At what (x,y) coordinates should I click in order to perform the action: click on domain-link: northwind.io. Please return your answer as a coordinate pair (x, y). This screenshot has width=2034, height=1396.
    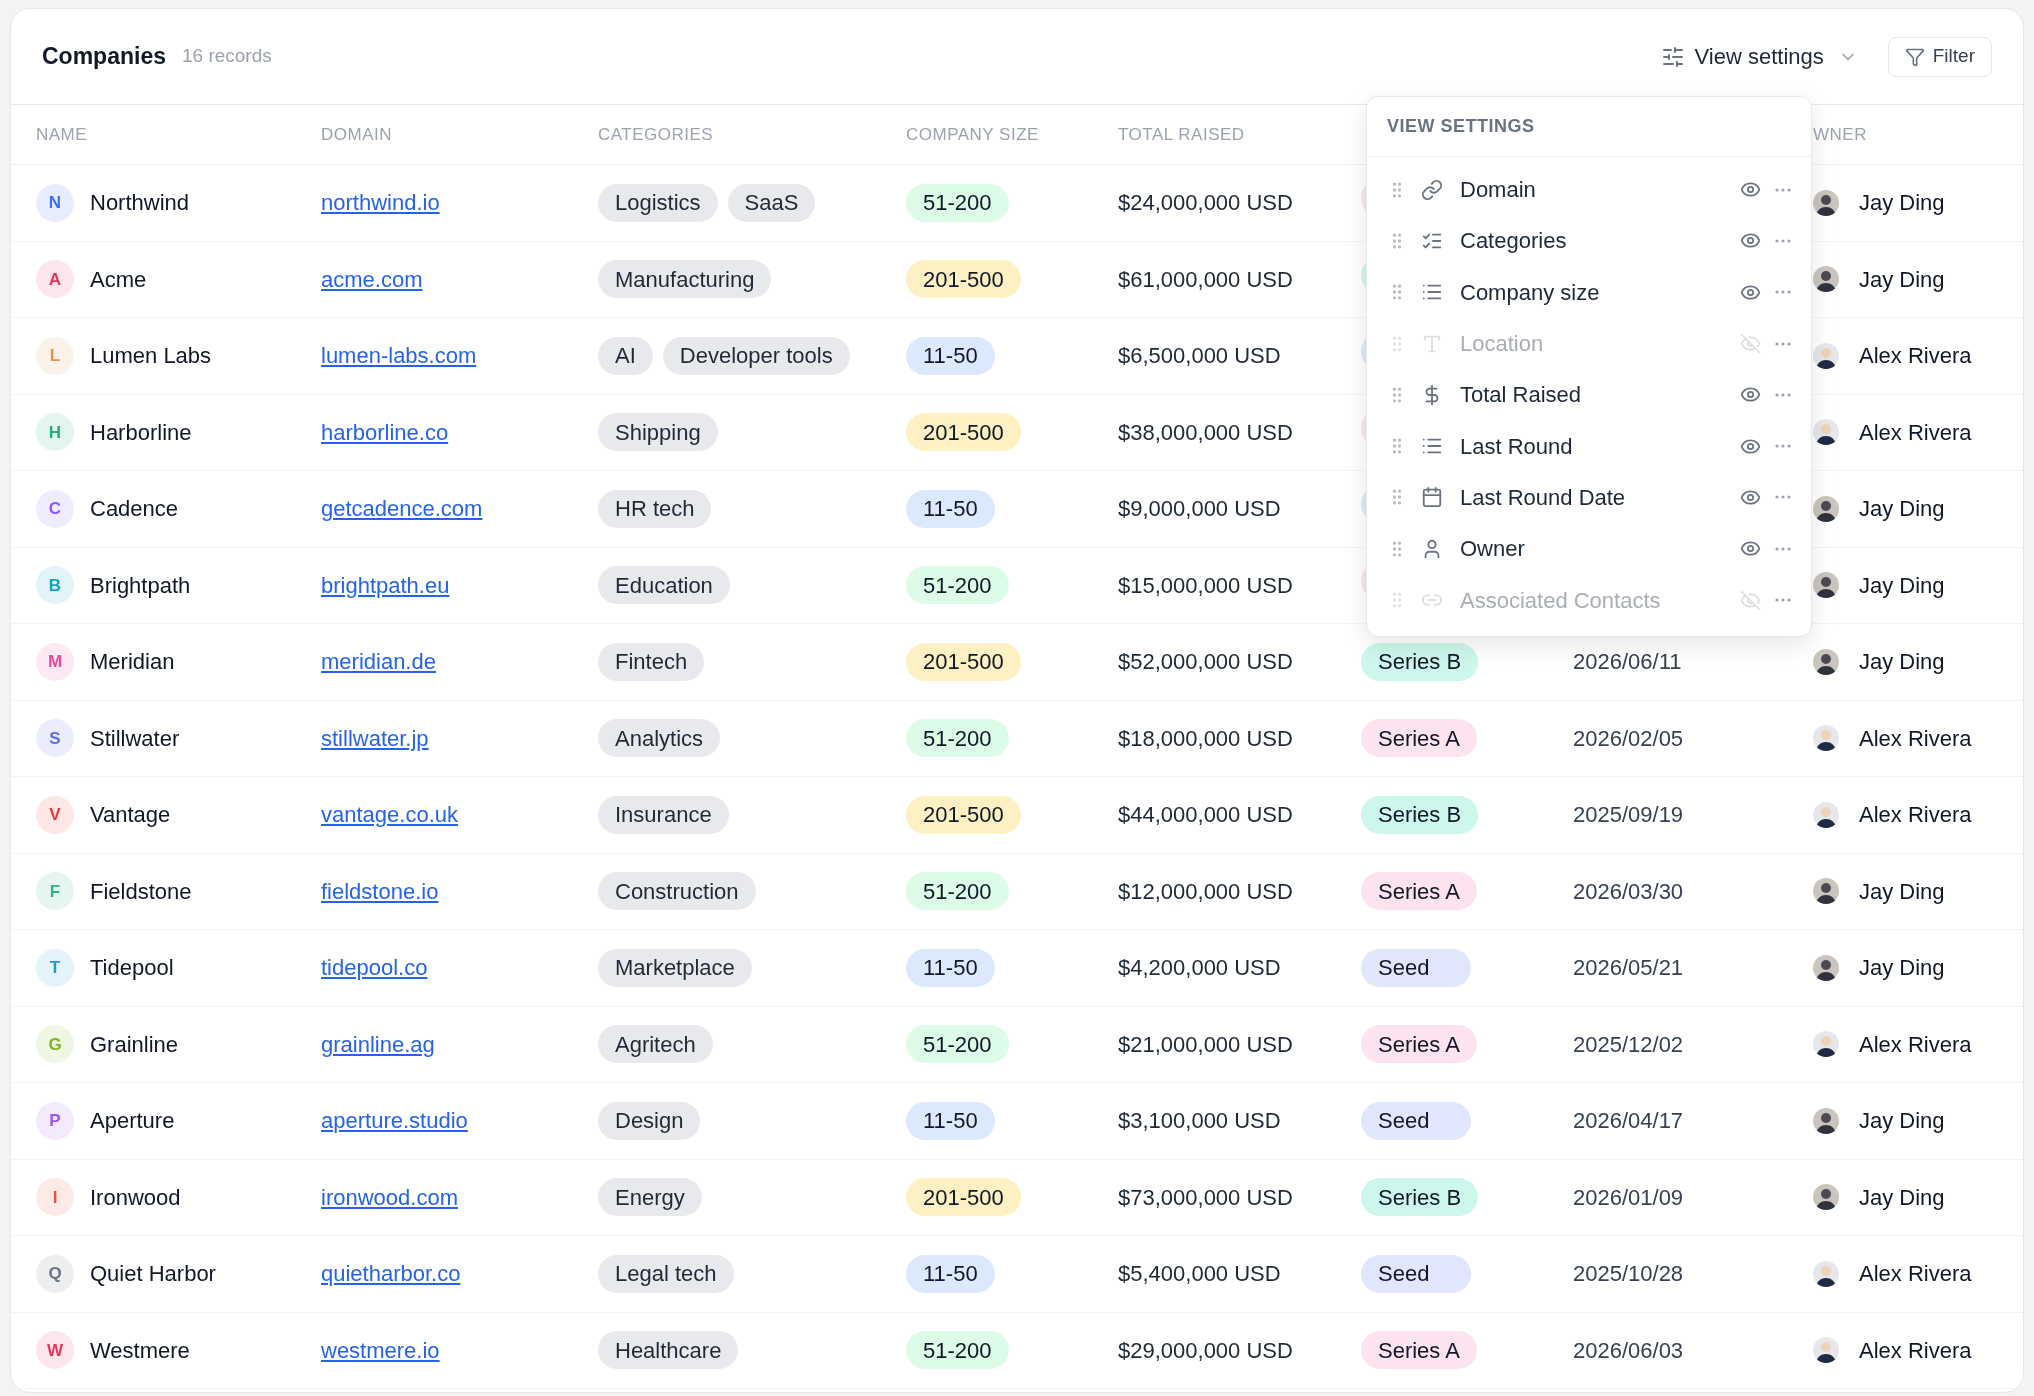
    Looking at the image, I should click on (380, 203).